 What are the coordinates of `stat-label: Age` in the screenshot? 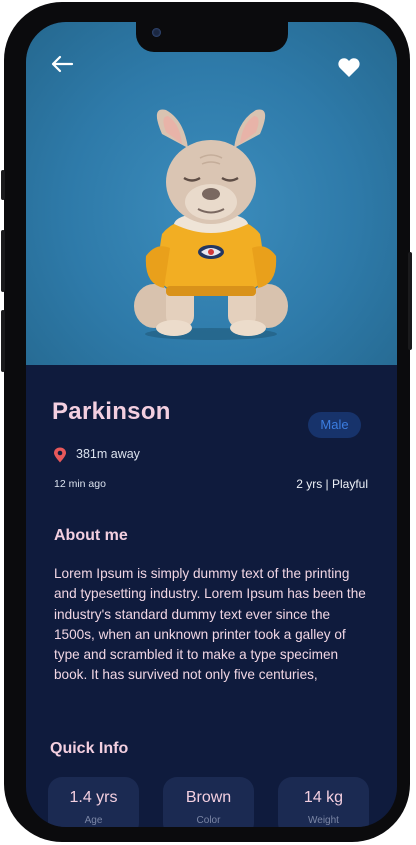 It's located at (93, 820).